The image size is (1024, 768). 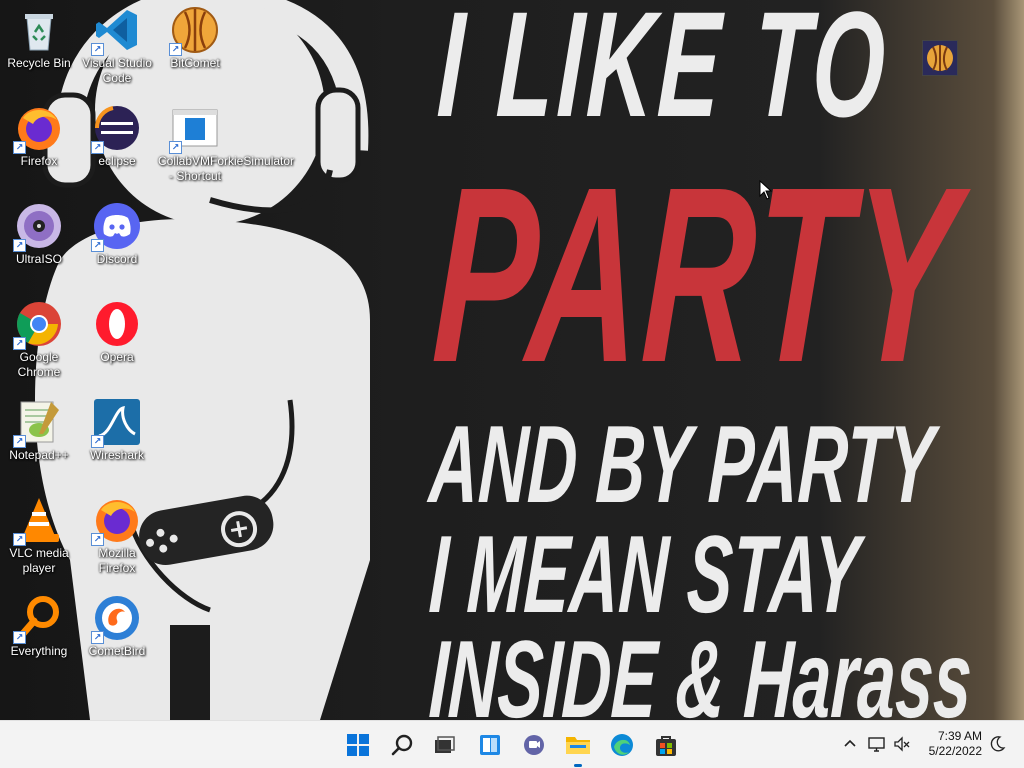 I want to click on desktop-icon-everything: ↗ Everything, so click(x=39, y=624).